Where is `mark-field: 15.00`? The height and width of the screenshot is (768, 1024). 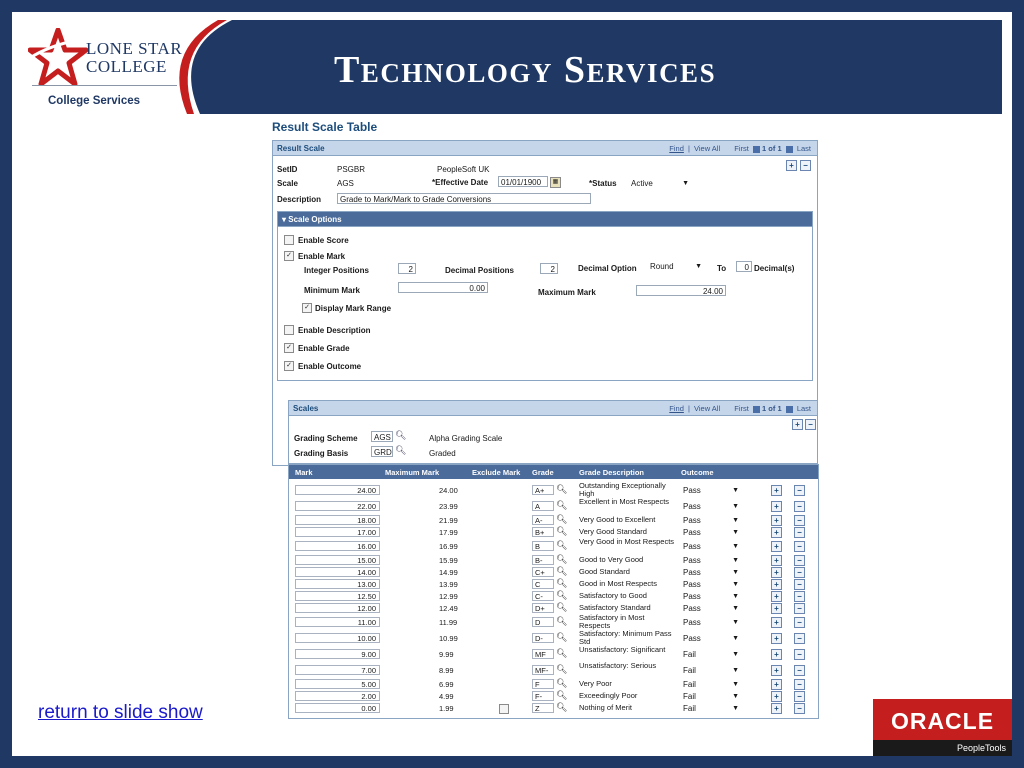
mark-field: 15.00 is located at coordinates (337, 560).